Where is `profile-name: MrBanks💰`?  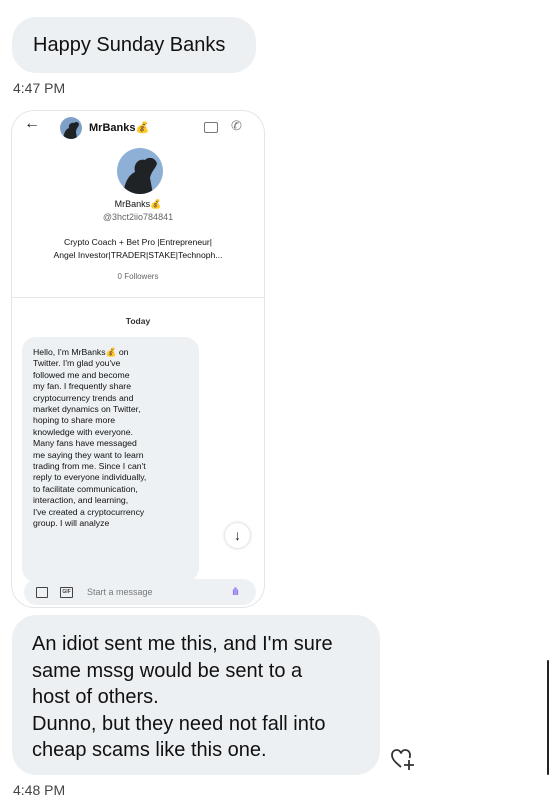 profile-name: MrBanks💰 is located at coordinates (138, 204).